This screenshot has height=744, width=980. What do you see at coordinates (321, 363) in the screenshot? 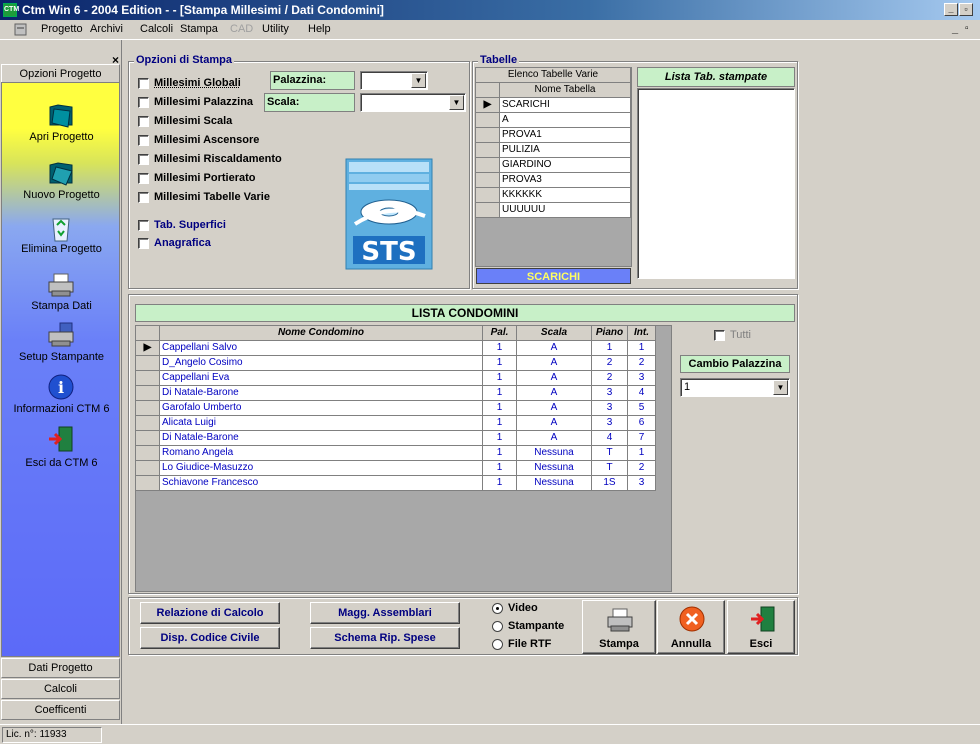
I see `cell-nome: D_Angelo Cosimo` at bounding box center [321, 363].